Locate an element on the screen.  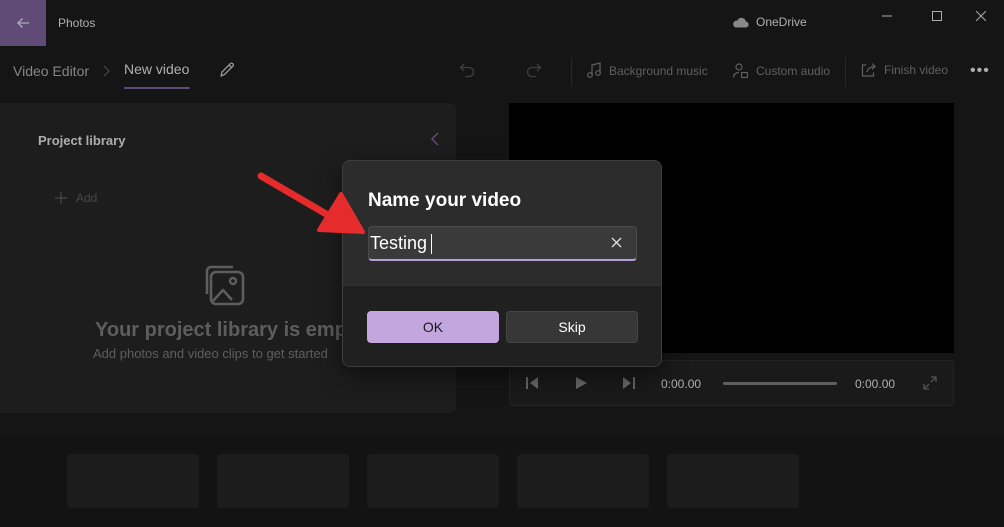
skip-button: Skip is located at coordinates (572, 327).